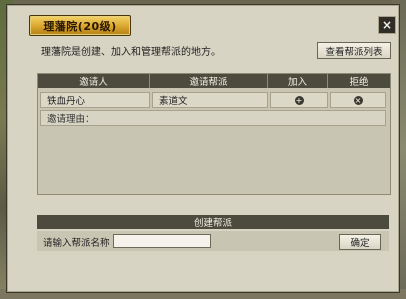 This screenshot has width=406, height=299. Describe the element at coordinates (213, 222) in the screenshot. I see `create-faction-header: 创建帮派` at that location.